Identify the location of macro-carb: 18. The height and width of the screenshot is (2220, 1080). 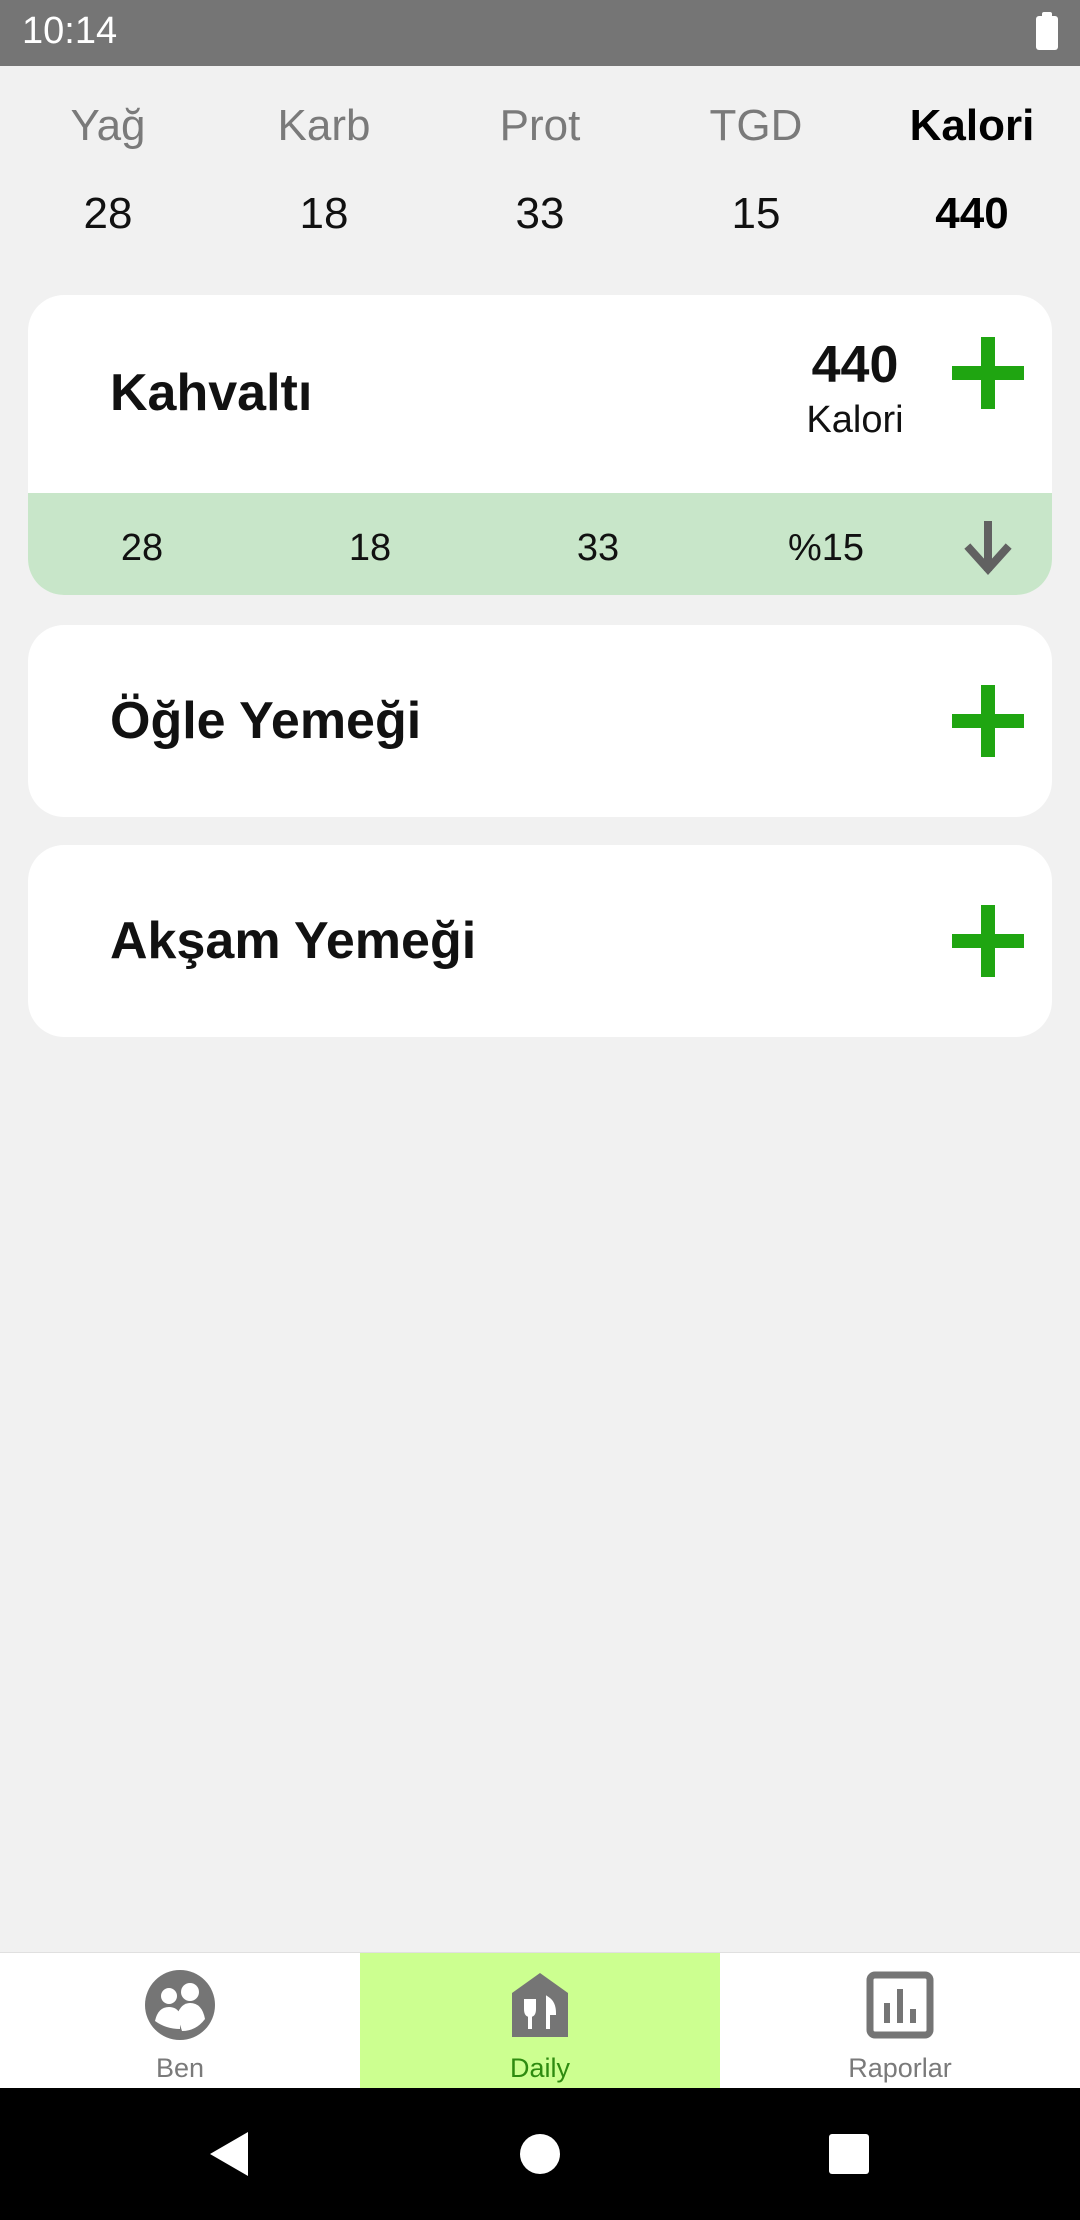
(370, 548).